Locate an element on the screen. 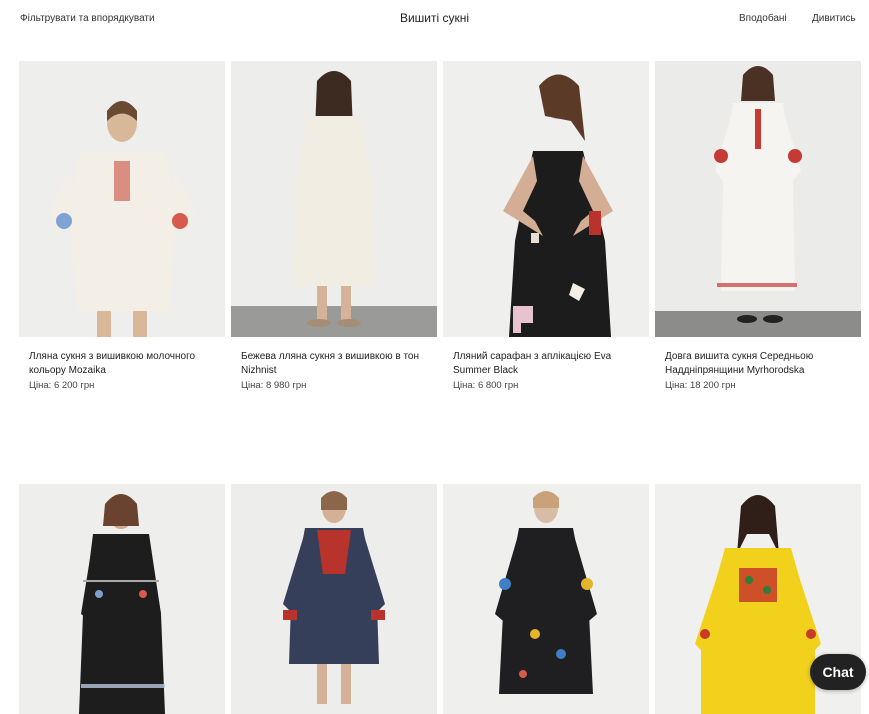  product-price: Ціна: 6 200 грн is located at coordinates (62, 385).